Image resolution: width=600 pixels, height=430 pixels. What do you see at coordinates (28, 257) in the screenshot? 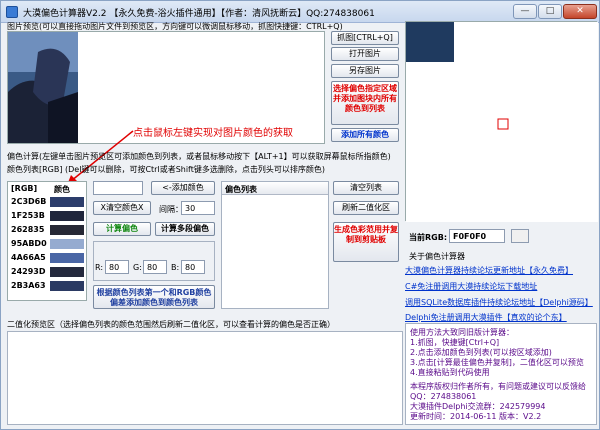
I see `color-hex: 4A66A5` at bounding box center [28, 257].